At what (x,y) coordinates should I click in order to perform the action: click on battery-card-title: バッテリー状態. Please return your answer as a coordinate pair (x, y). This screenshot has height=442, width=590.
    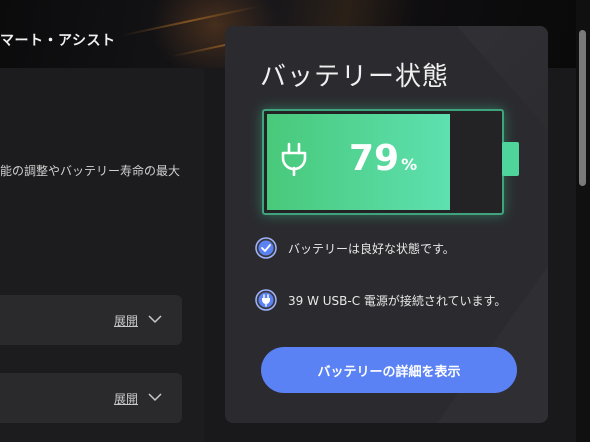
    Looking at the image, I should click on (355, 77).